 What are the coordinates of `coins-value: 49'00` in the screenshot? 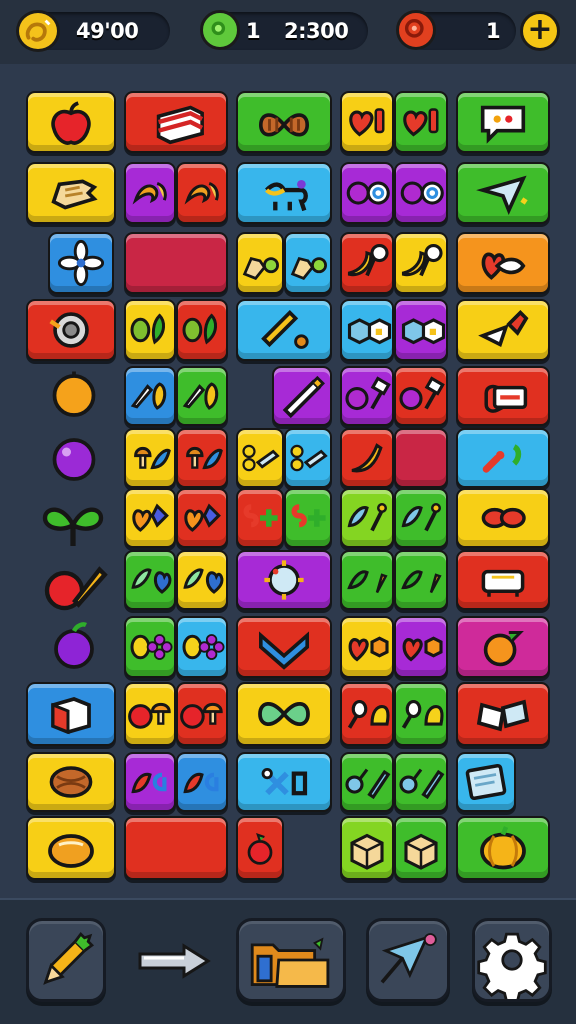 It's located at (107, 31).